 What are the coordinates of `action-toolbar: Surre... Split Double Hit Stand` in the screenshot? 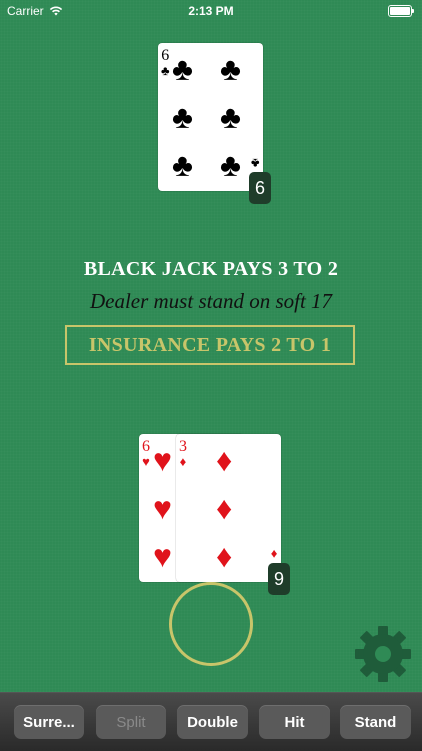 It's located at (211, 721).